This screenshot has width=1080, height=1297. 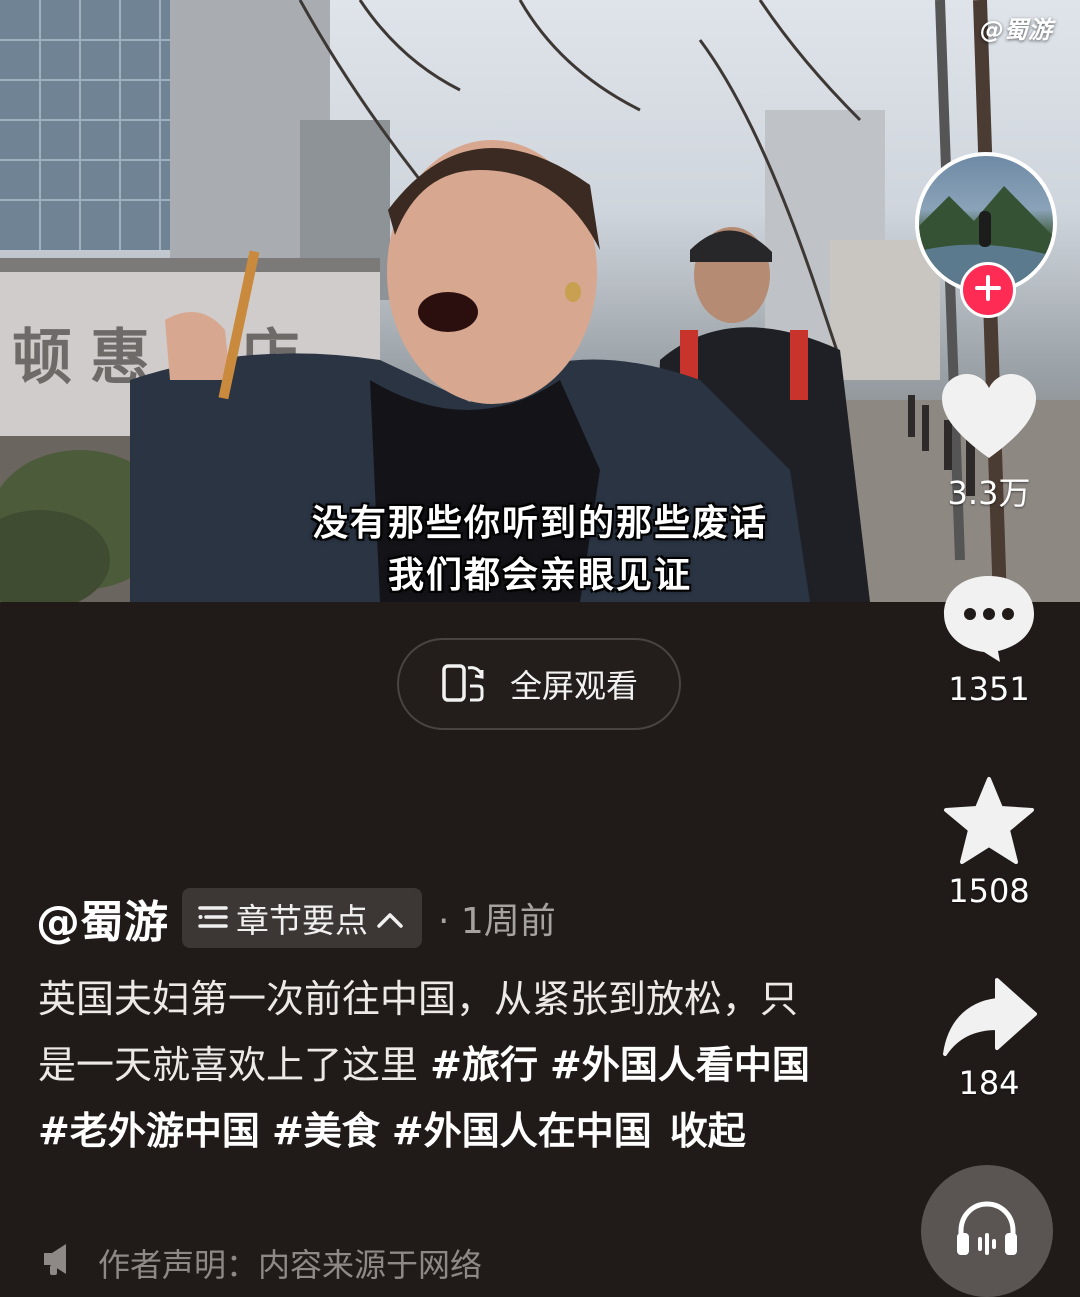 What do you see at coordinates (213, 918) in the screenshot?
I see `list-icon` at bounding box center [213, 918].